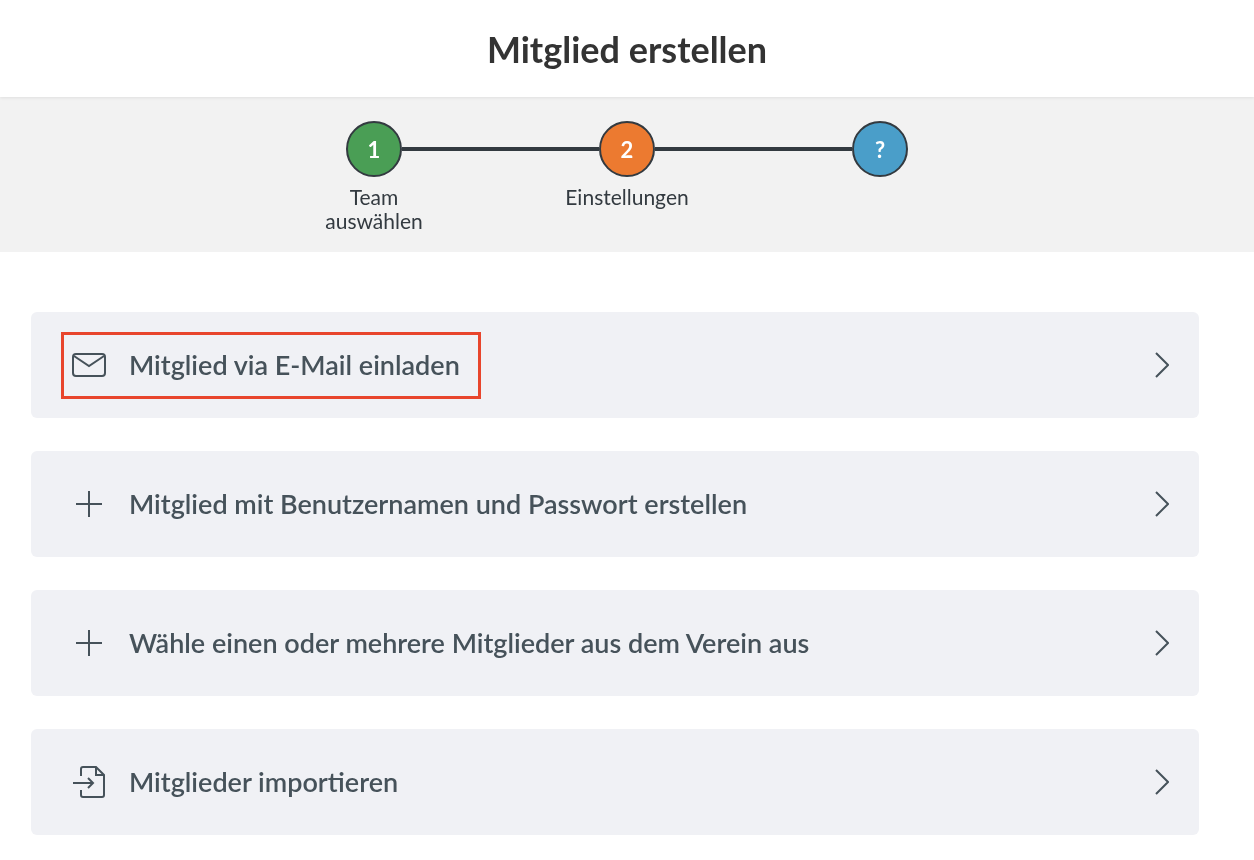 The image size is (1254, 860). What do you see at coordinates (469, 642) in the screenshot?
I see `option-label: Wähle einen oder mehrere Mitglieder aus dem Verein aus` at bounding box center [469, 642].